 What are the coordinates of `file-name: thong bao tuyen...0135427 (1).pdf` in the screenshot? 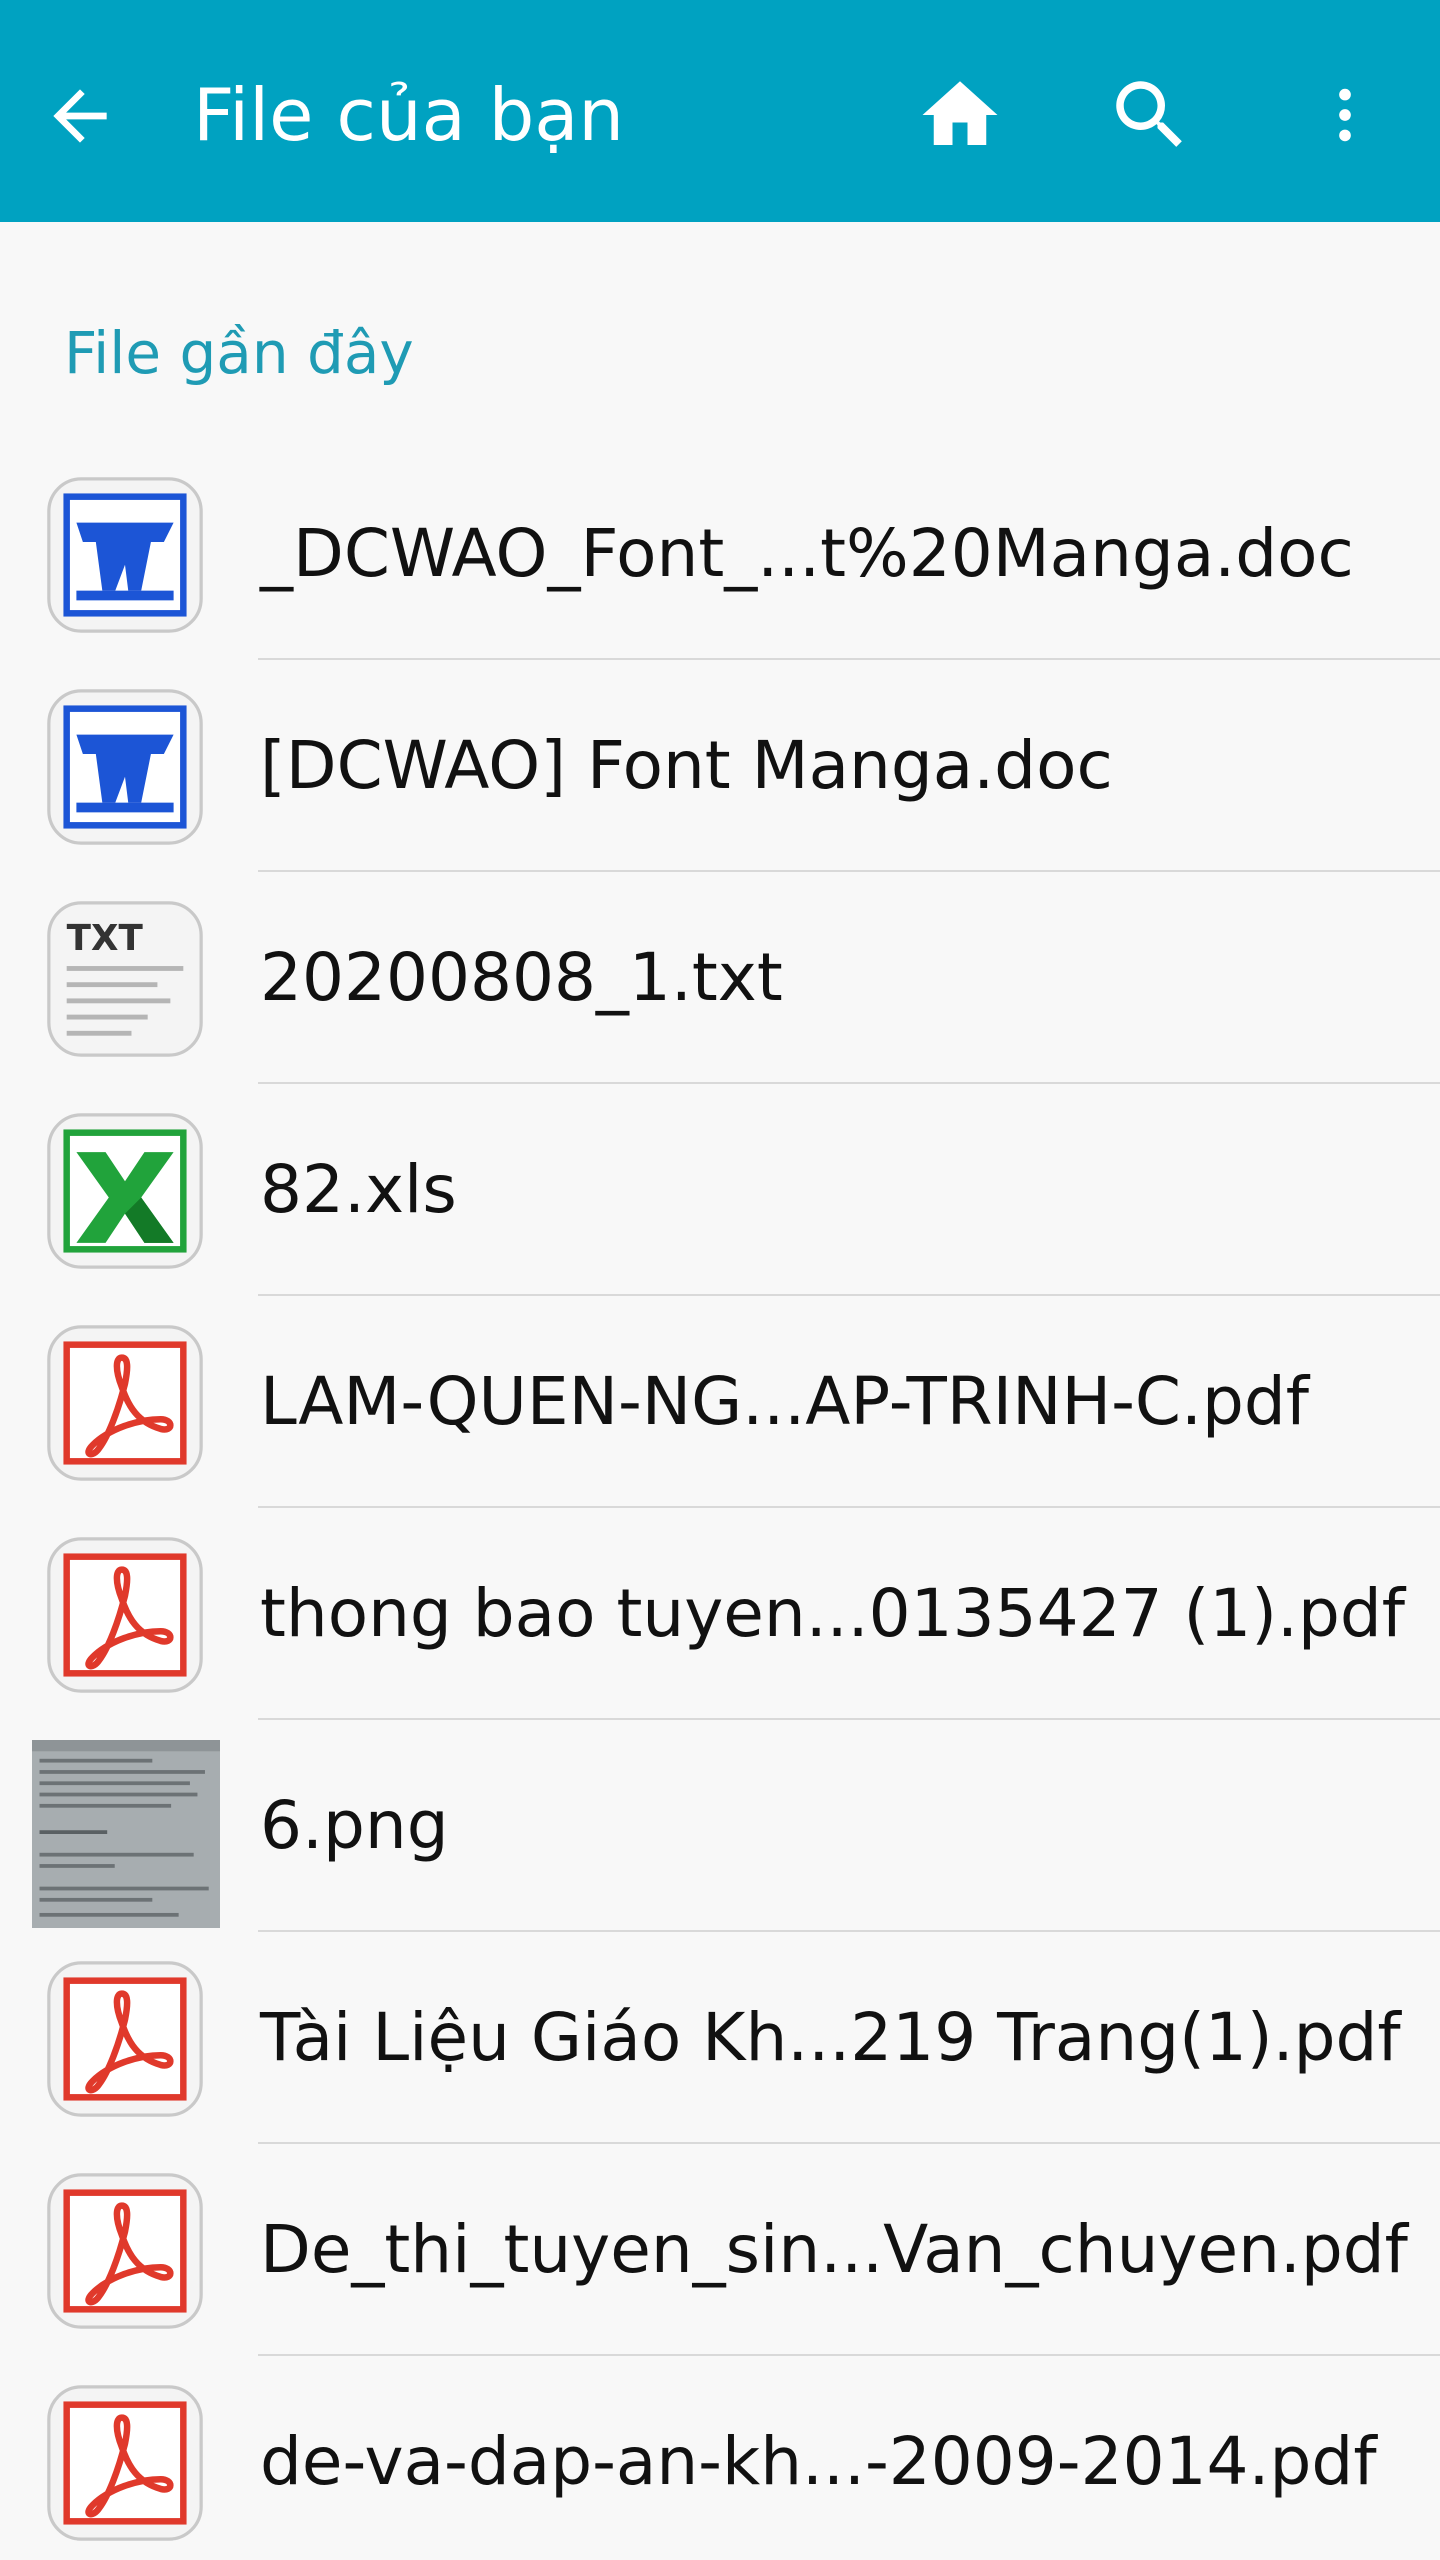 It's located at (833, 1613).